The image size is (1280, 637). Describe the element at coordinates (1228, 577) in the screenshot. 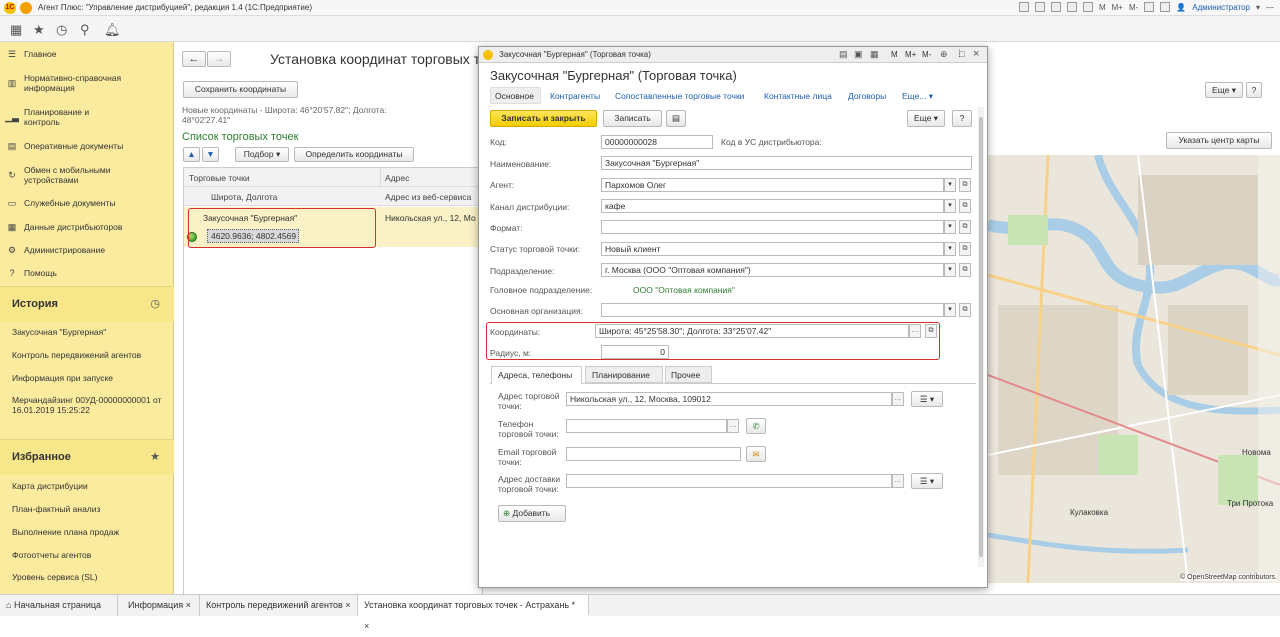

I see `map-attribution: © OpenStreetMap contributors.` at that location.